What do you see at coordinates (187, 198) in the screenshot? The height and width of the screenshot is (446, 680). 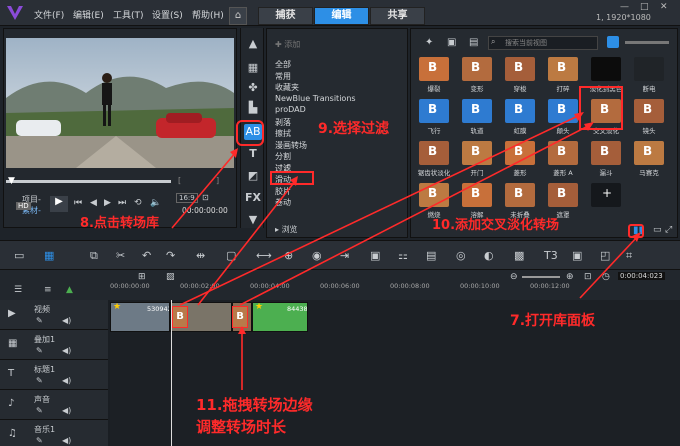 I see `aspect-ratio: 16:9` at bounding box center [187, 198].